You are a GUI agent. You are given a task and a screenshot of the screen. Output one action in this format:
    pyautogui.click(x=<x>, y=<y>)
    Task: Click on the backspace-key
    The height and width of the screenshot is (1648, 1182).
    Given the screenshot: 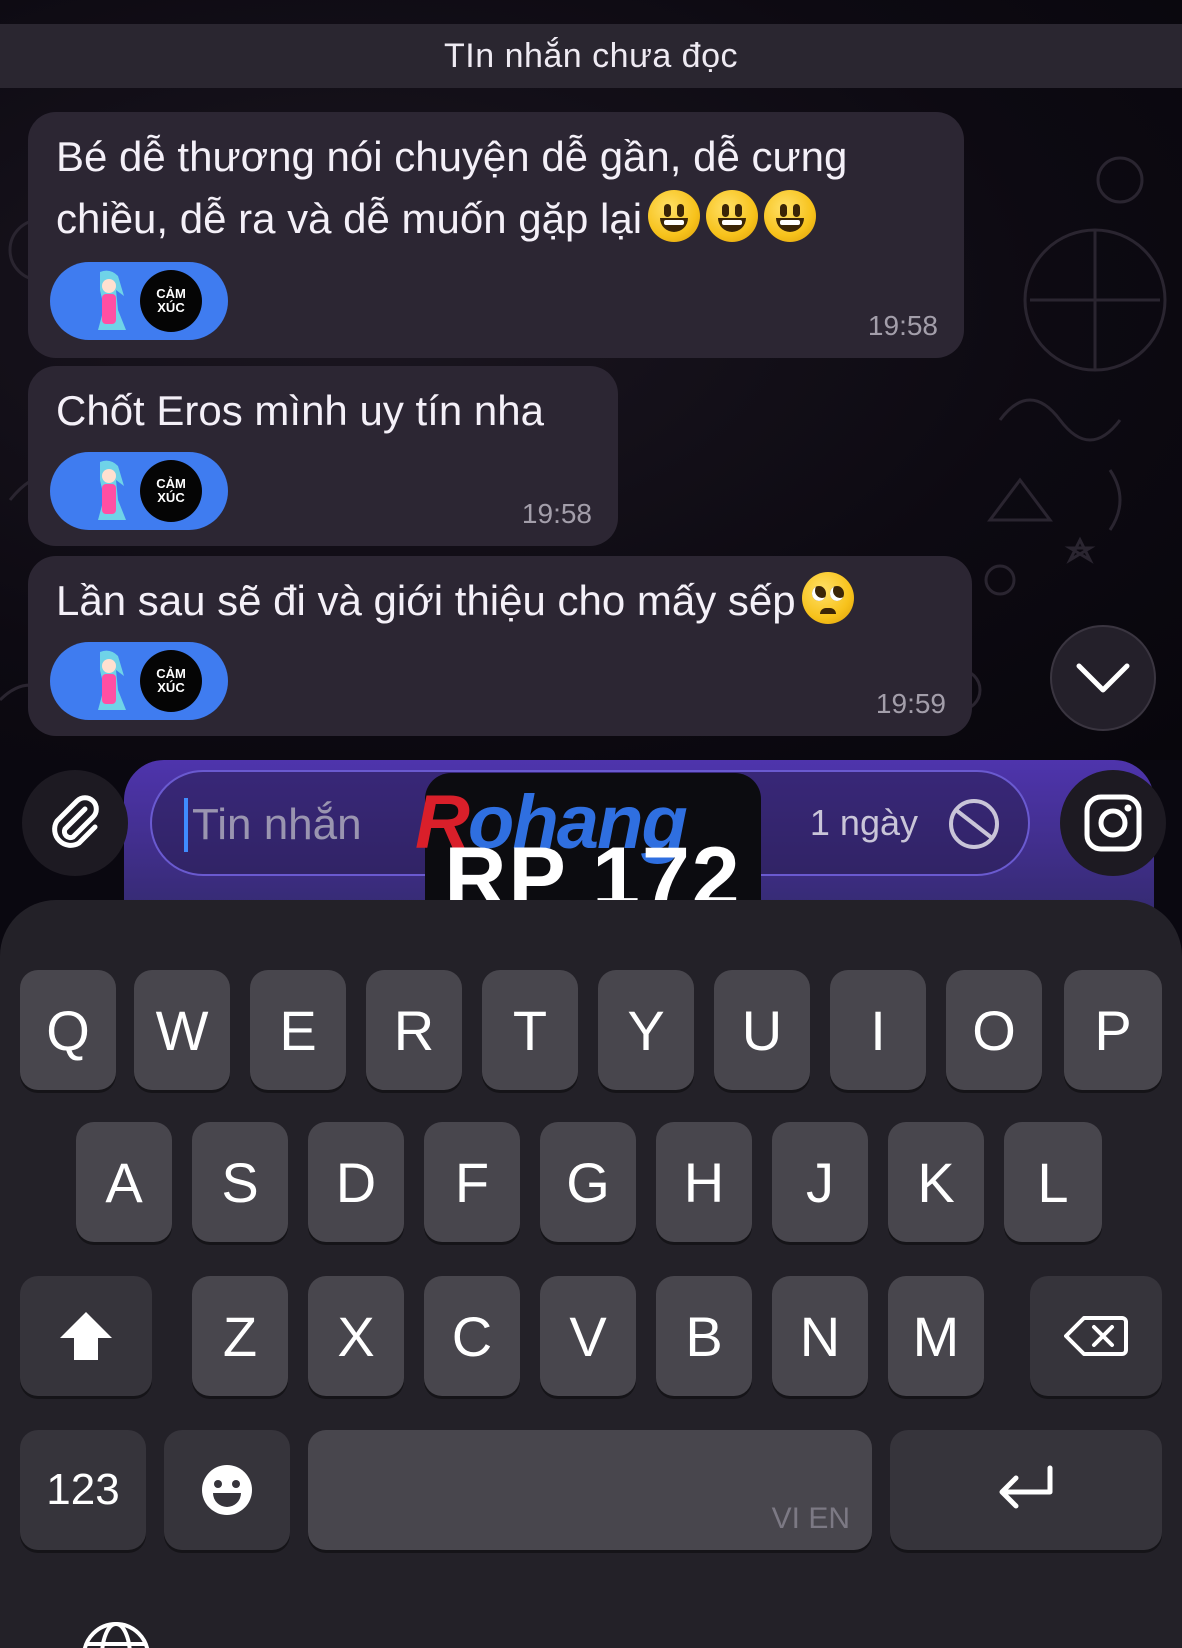 What is the action you would take?
    pyautogui.click(x=1096, y=1336)
    